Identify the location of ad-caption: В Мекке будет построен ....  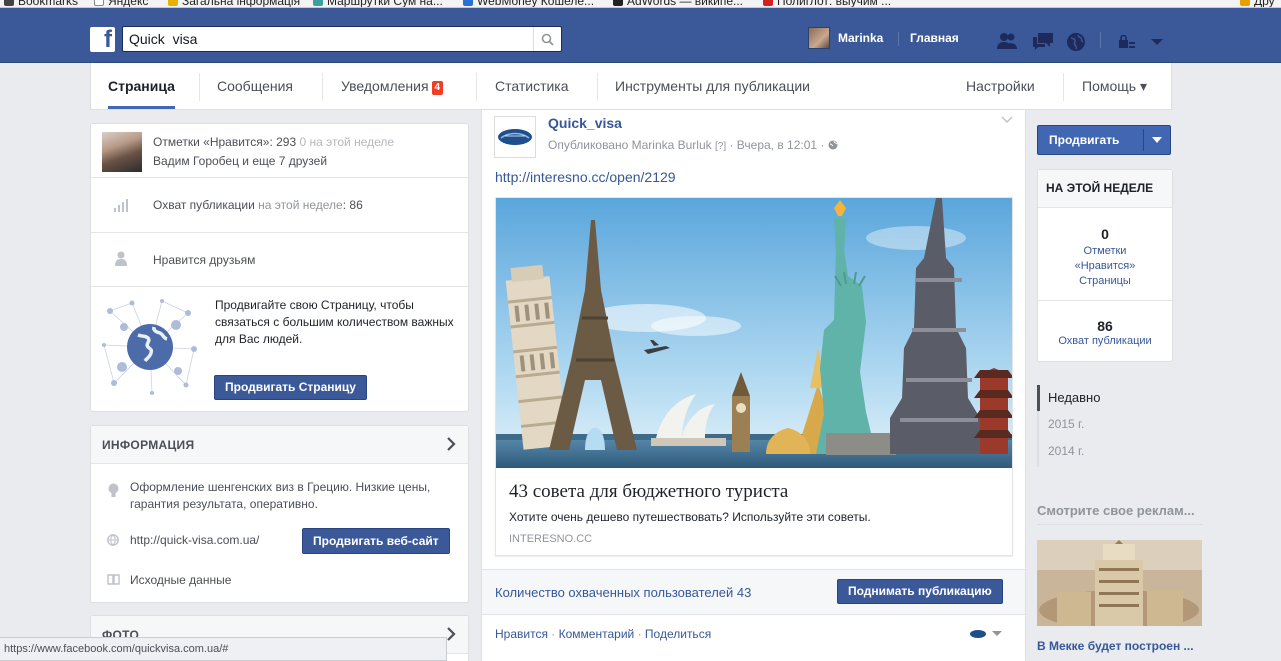
(1115, 646).